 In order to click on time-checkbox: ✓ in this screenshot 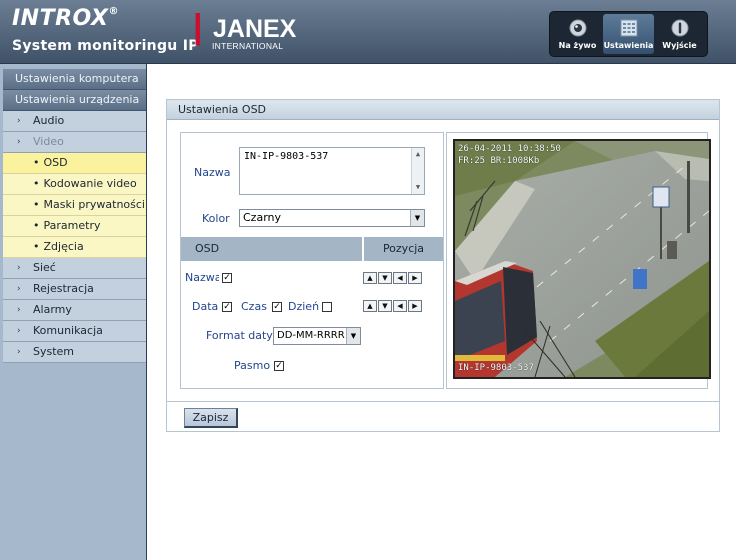, I will do `click(277, 307)`.